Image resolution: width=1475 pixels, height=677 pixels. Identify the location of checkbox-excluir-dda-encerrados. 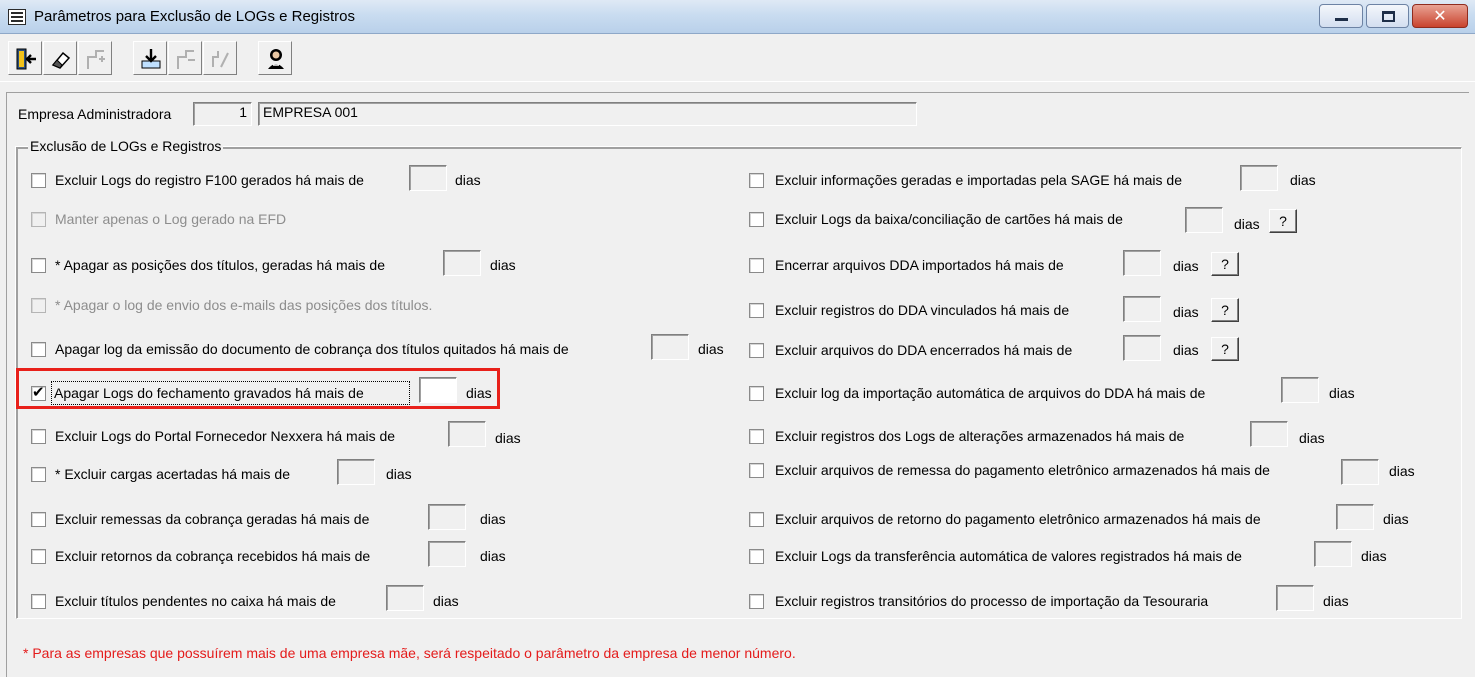
(756, 350).